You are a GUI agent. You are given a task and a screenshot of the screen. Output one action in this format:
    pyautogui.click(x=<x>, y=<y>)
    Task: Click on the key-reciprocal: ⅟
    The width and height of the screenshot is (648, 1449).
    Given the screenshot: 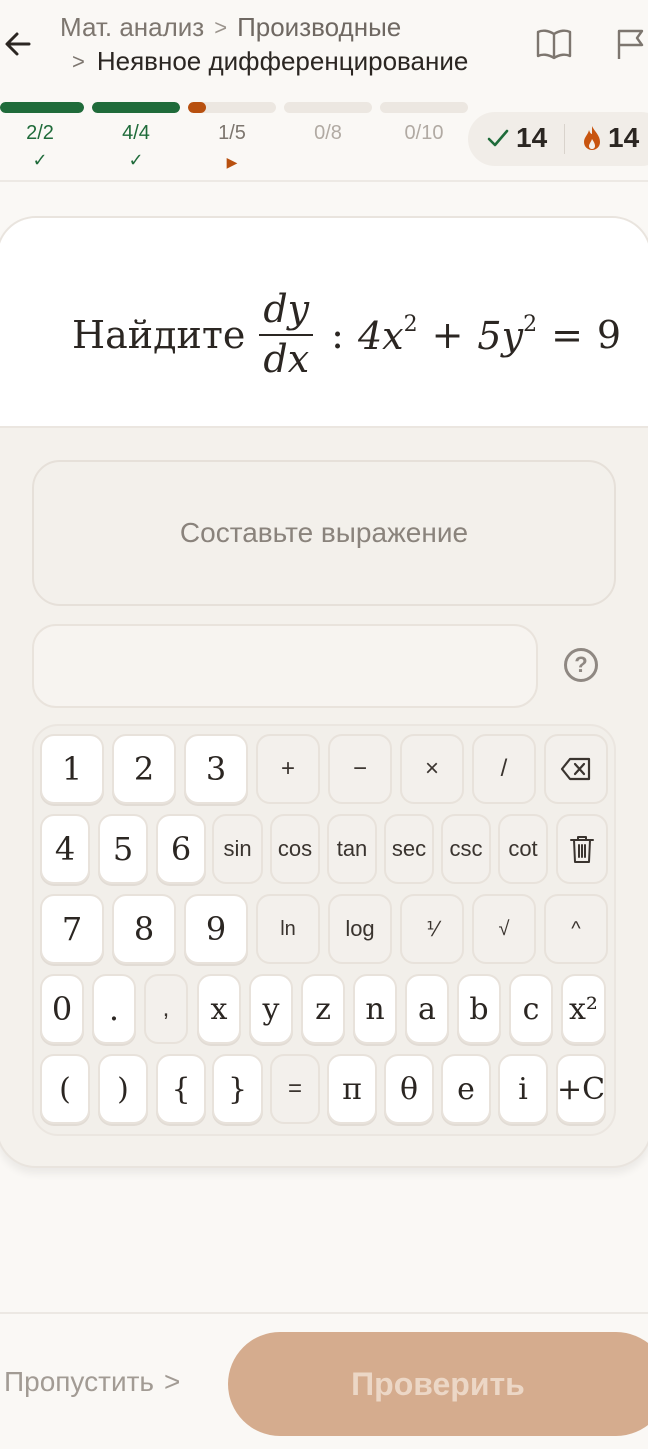 What is the action you would take?
    pyautogui.click(x=432, y=929)
    